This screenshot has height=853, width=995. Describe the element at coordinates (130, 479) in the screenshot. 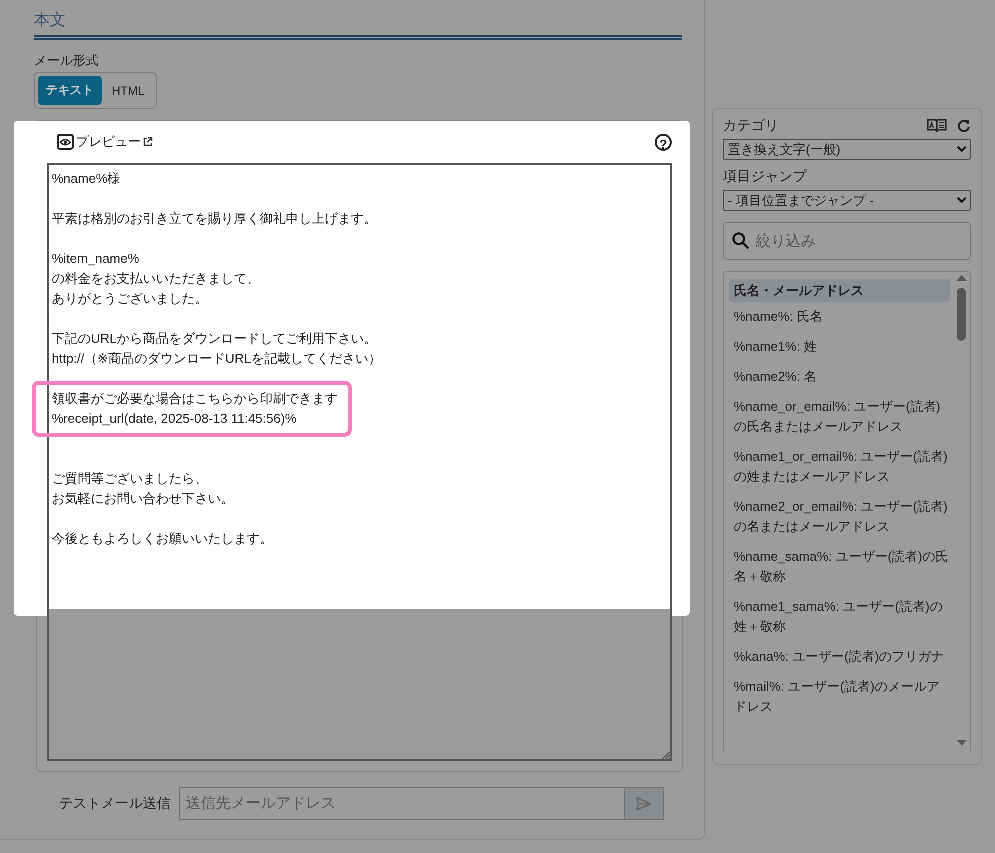

I see `body-text-line: ご質問等ございましたら、` at that location.